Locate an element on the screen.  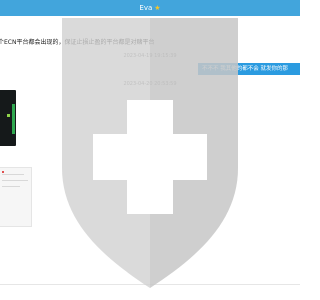
image-message-thumbnail is located at coordinates (8, 118).